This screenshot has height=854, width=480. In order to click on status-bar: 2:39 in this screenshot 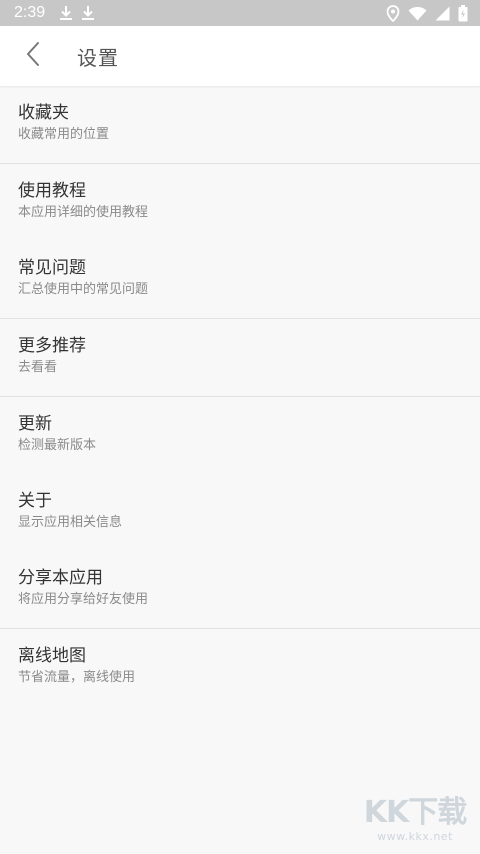, I will do `click(240, 13)`.